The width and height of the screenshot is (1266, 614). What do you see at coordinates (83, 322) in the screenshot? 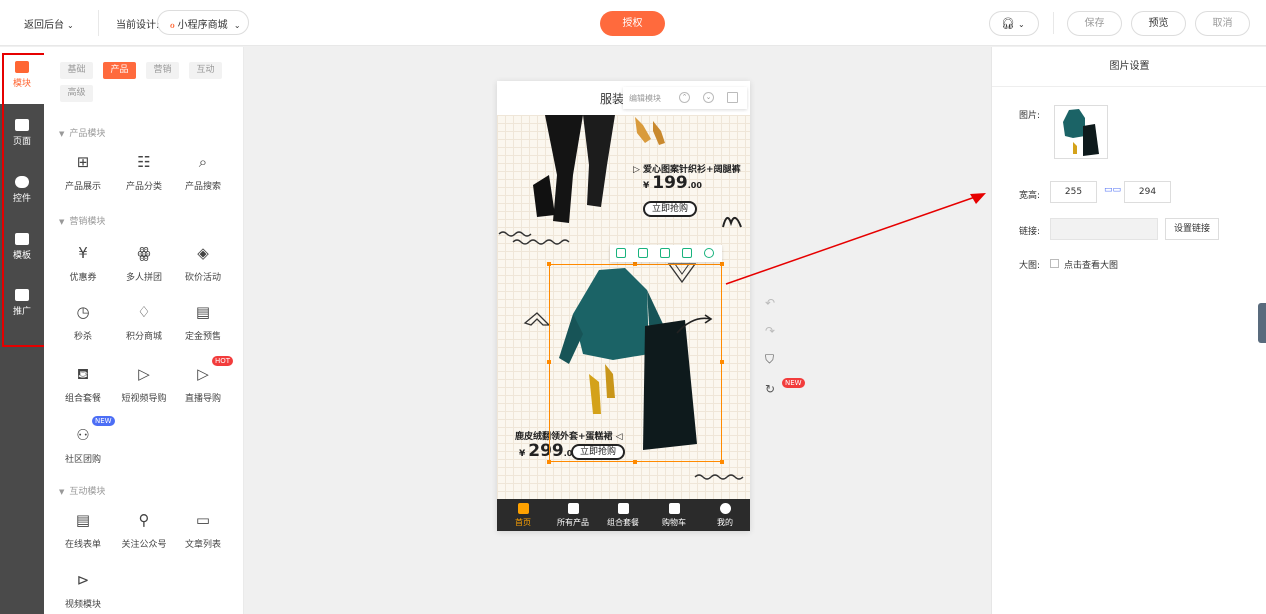
I see `module-flash-sale: ◷ 秒杀` at bounding box center [83, 322].